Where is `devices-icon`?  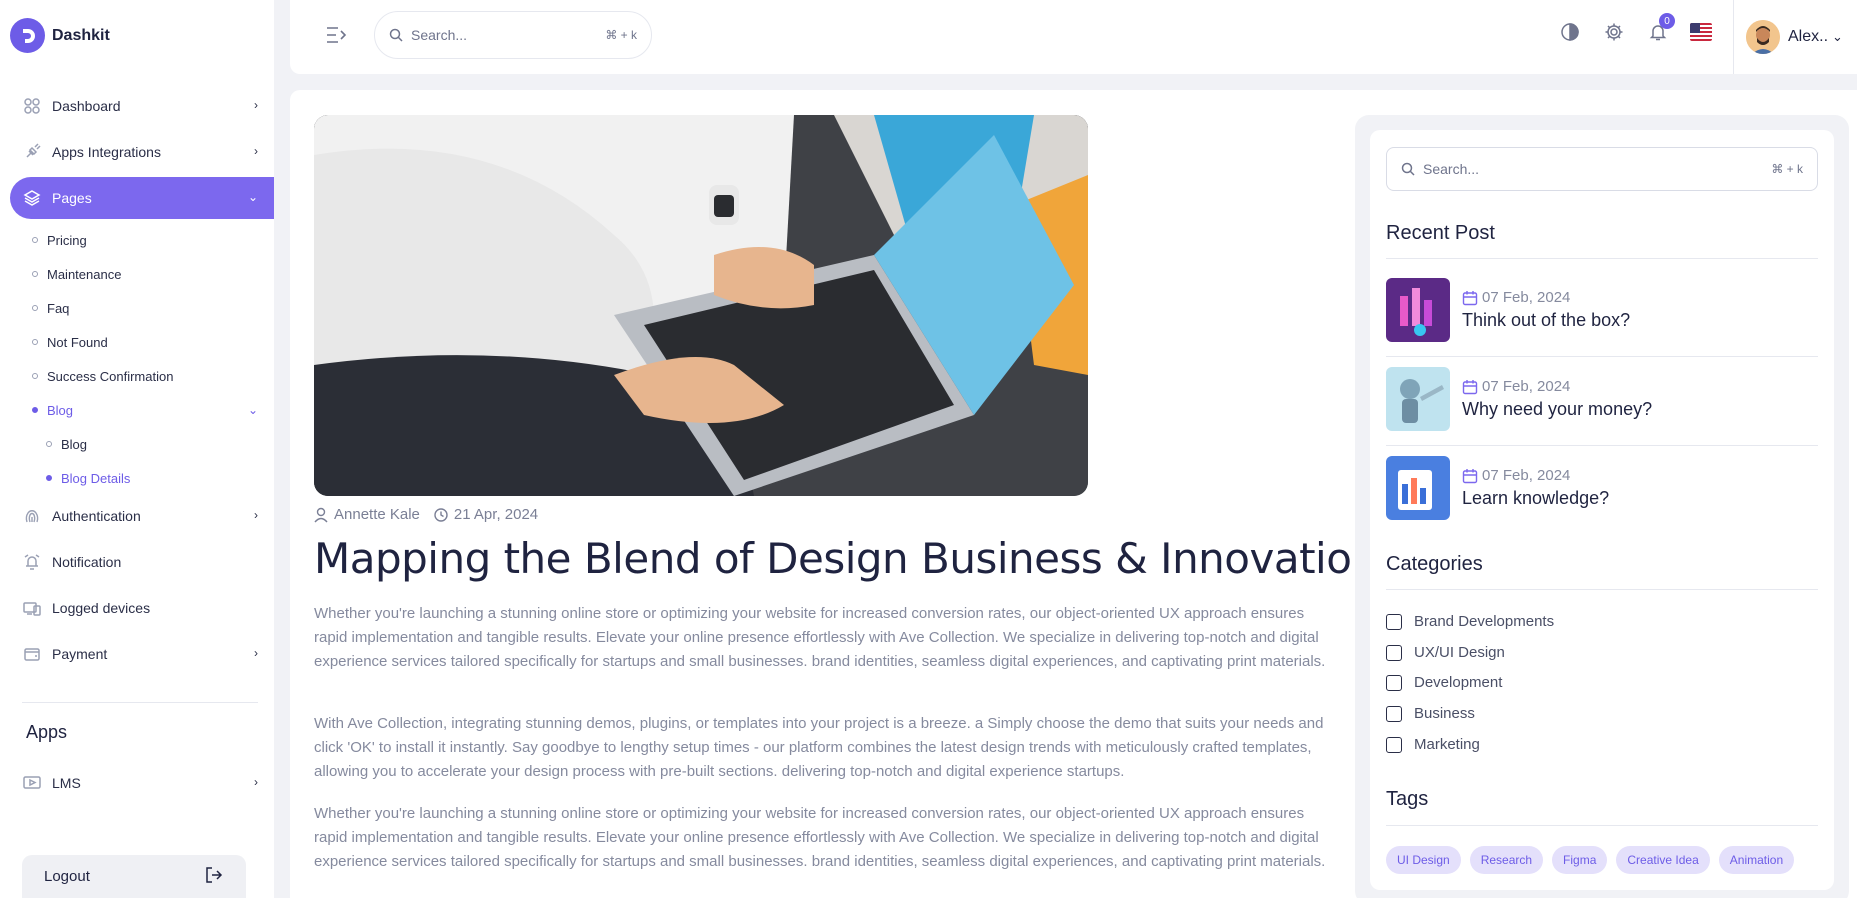
devices-icon is located at coordinates (32, 608).